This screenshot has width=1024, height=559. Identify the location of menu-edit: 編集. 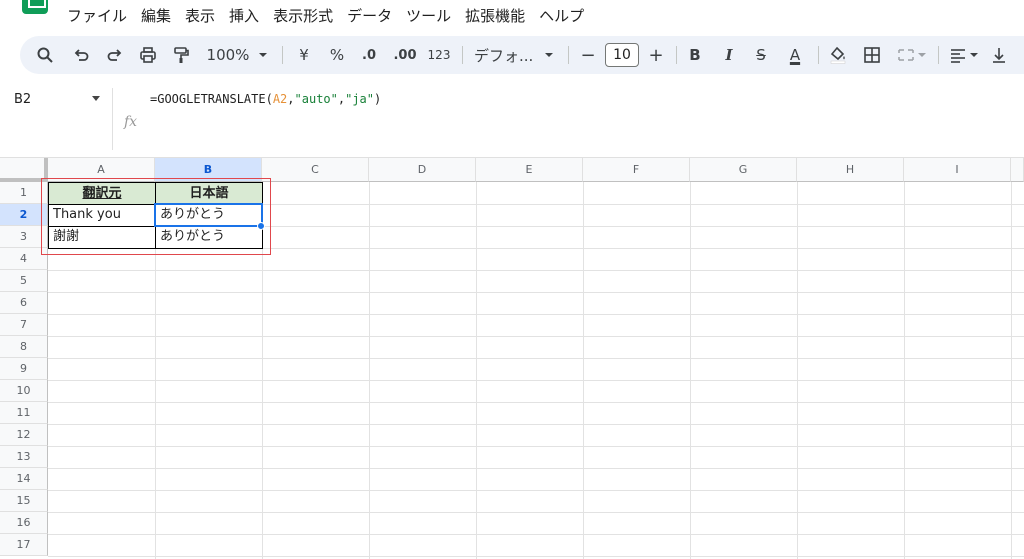
(156, 16).